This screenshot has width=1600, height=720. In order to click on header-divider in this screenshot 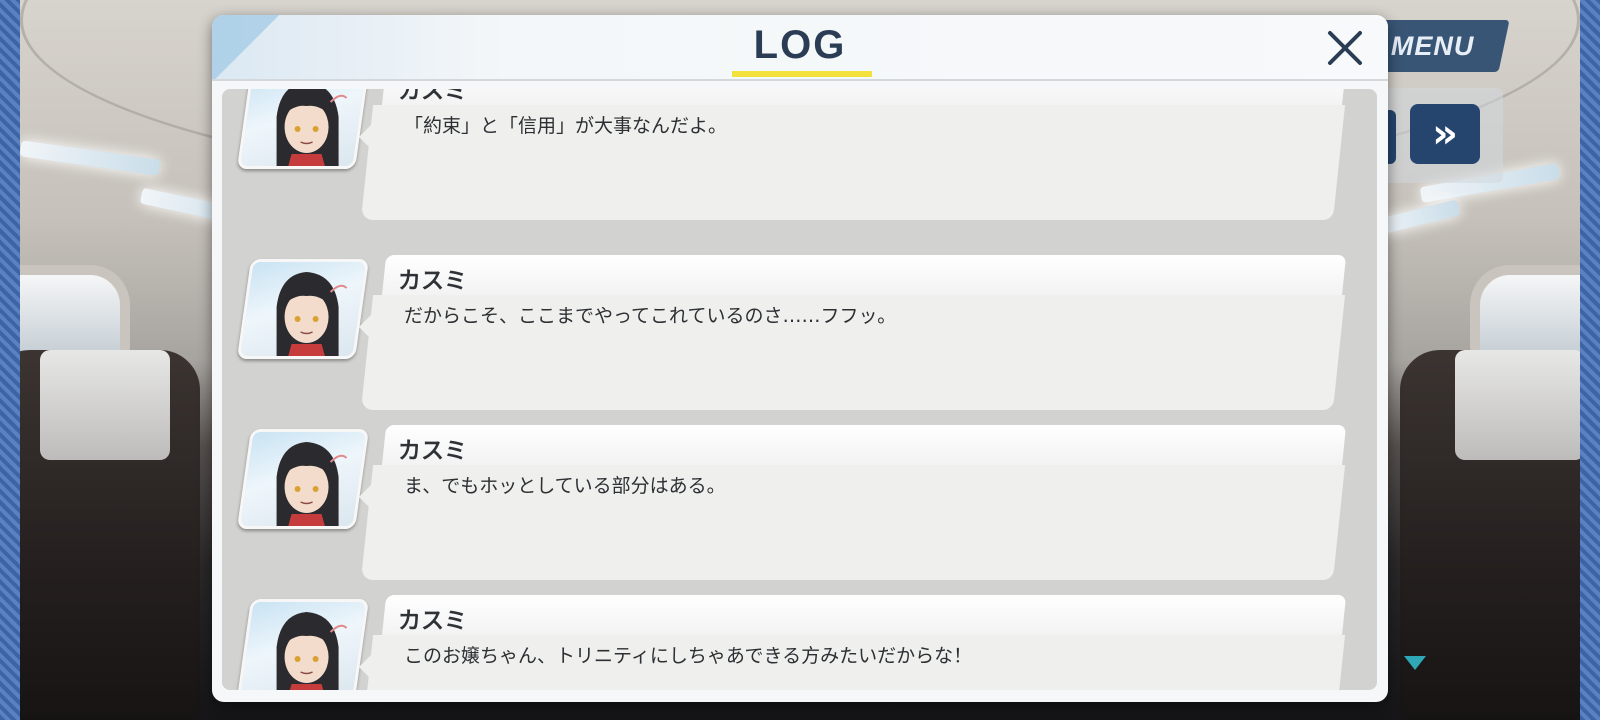, I will do `click(800, 80)`.